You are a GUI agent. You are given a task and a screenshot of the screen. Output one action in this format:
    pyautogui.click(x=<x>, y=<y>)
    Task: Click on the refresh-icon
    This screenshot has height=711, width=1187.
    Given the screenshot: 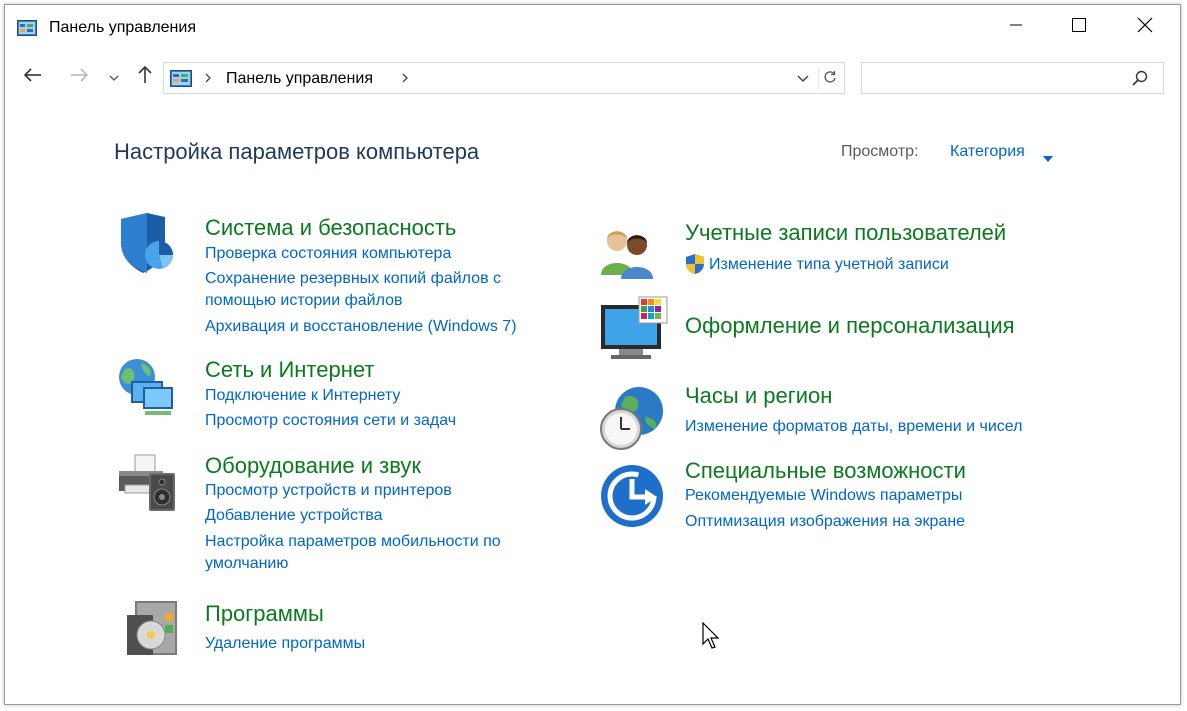 What is the action you would take?
    pyautogui.click(x=830, y=79)
    